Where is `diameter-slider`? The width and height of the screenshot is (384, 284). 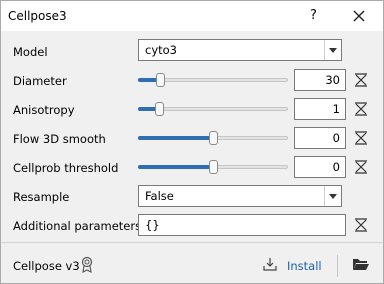 diameter-slider is located at coordinates (213, 80).